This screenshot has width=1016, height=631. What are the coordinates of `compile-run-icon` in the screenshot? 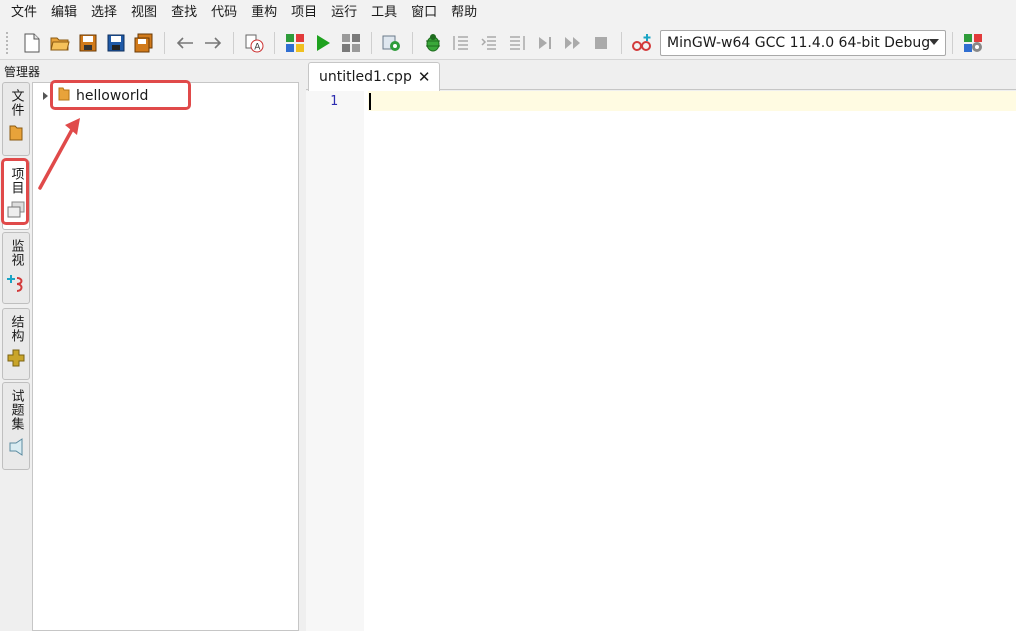 It's located at (351, 43).